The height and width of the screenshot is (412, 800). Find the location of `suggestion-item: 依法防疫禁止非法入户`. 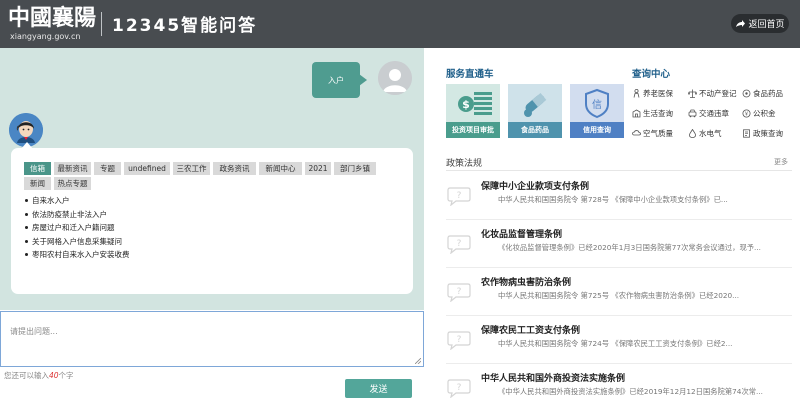

suggestion-item: 依法防疫禁止非法入户 is located at coordinates (77, 215).